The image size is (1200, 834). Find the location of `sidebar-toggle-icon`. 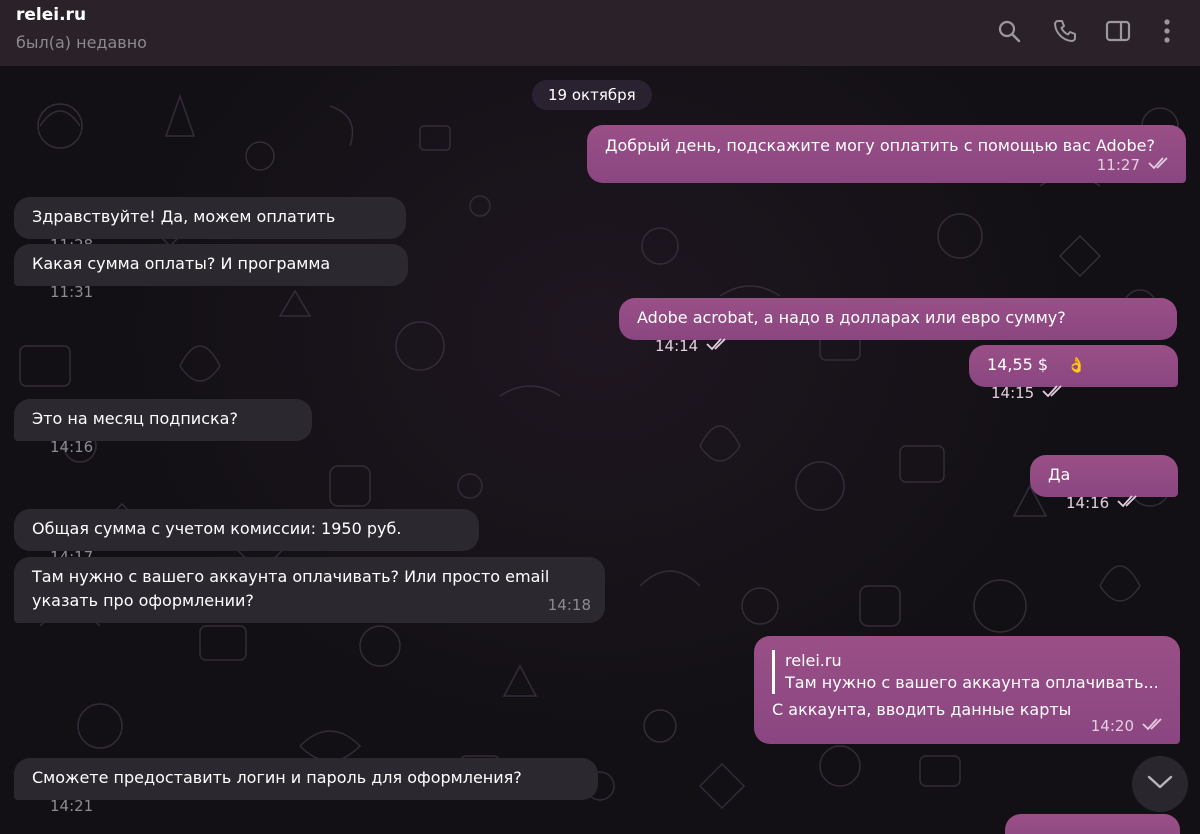

sidebar-toggle-icon is located at coordinates (1118, 31).